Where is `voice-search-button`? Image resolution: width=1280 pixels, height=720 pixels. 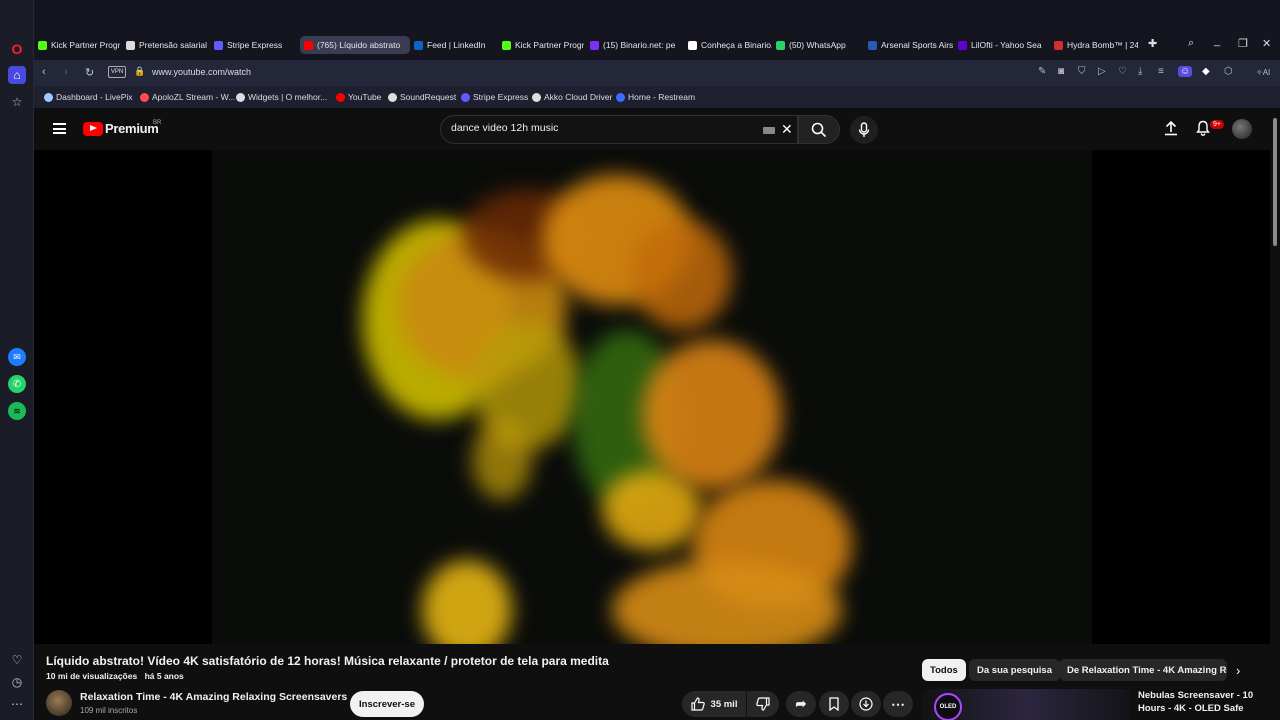
voice-search-button is located at coordinates (864, 130).